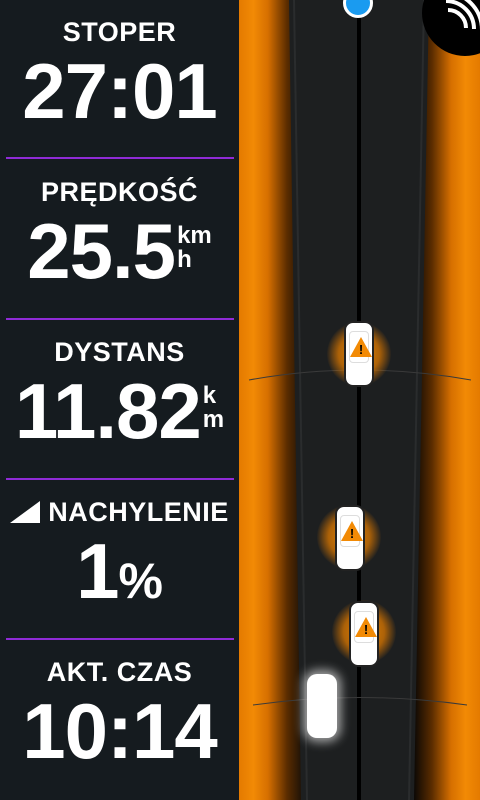 This screenshot has height=800, width=480. What do you see at coordinates (209, 395) in the screenshot?
I see `distance-unit-top: k` at bounding box center [209, 395].